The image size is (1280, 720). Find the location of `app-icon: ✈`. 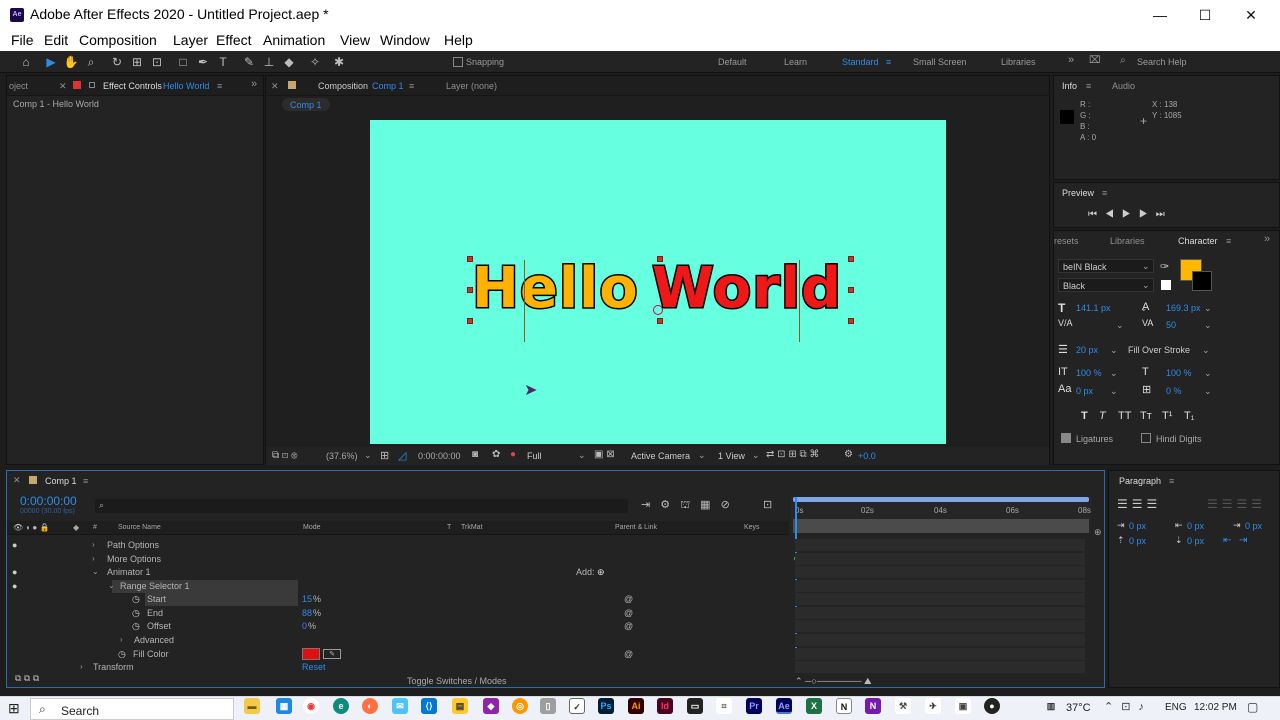

app-icon: ✈ is located at coordinates (933, 706).